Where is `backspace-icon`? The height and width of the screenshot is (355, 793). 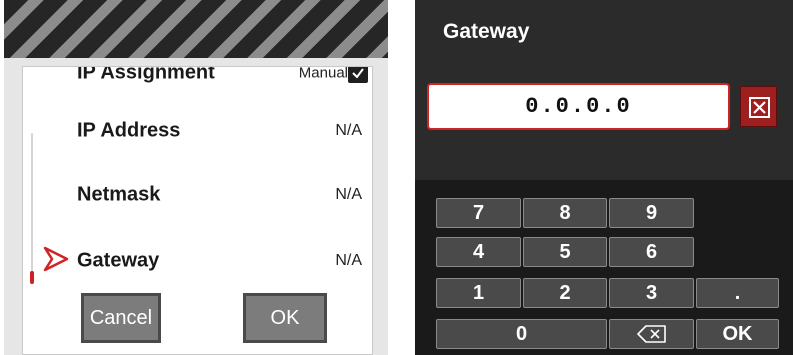 backspace-icon is located at coordinates (651, 334).